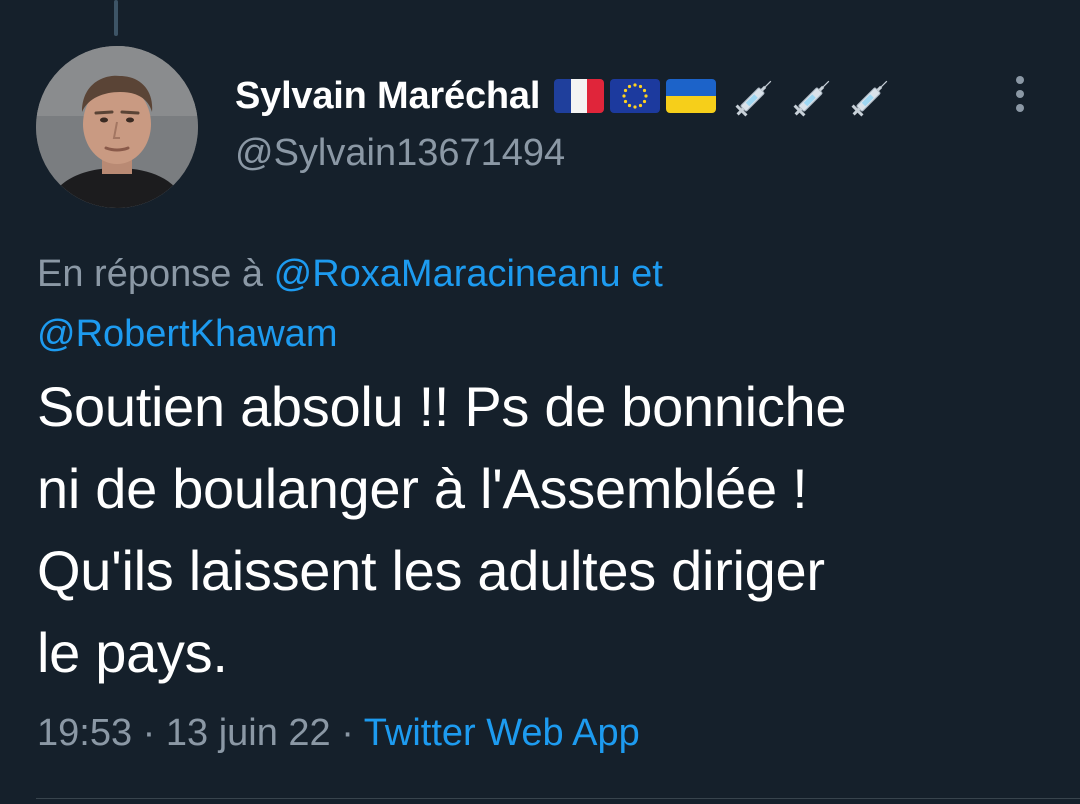 The image size is (1080, 804). What do you see at coordinates (558, 798) in the screenshot?
I see `divider` at bounding box center [558, 798].